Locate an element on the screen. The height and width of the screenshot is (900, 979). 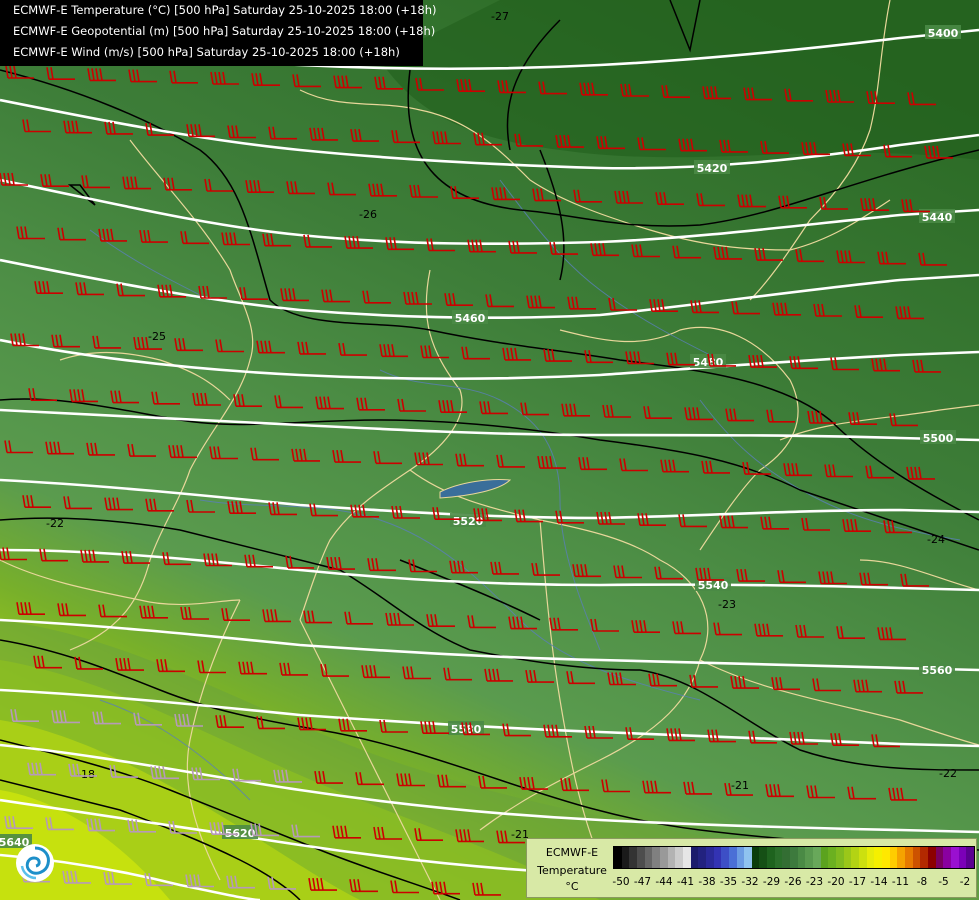
legend-tick-label: -38 is located at coordinates (707, 882).